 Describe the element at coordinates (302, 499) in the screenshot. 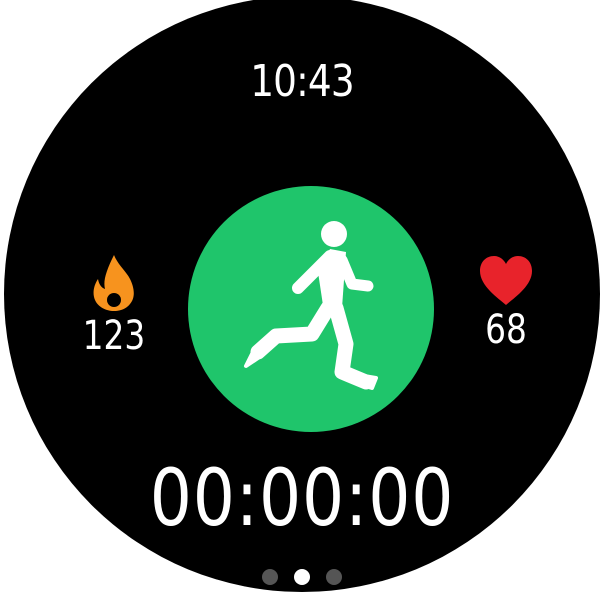

I see `workout-timer: 00:00:00` at that location.